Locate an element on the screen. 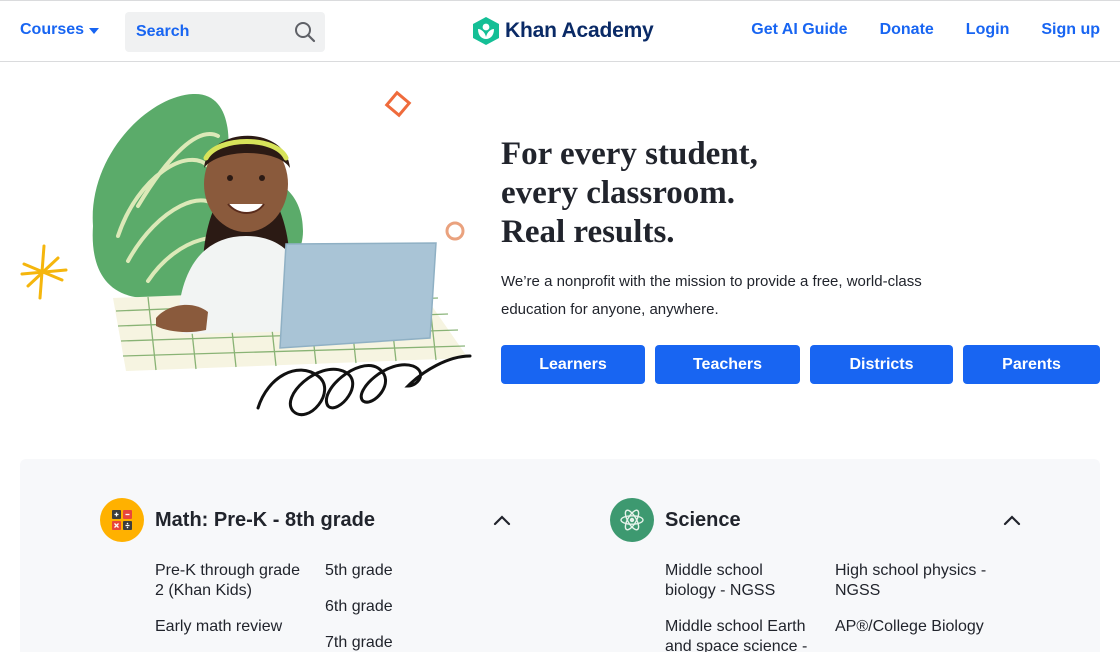 The height and width of the screenshot is (652, 1120). get-ai-guide-link: Get AI Guide is located at coordinates (799, 30).